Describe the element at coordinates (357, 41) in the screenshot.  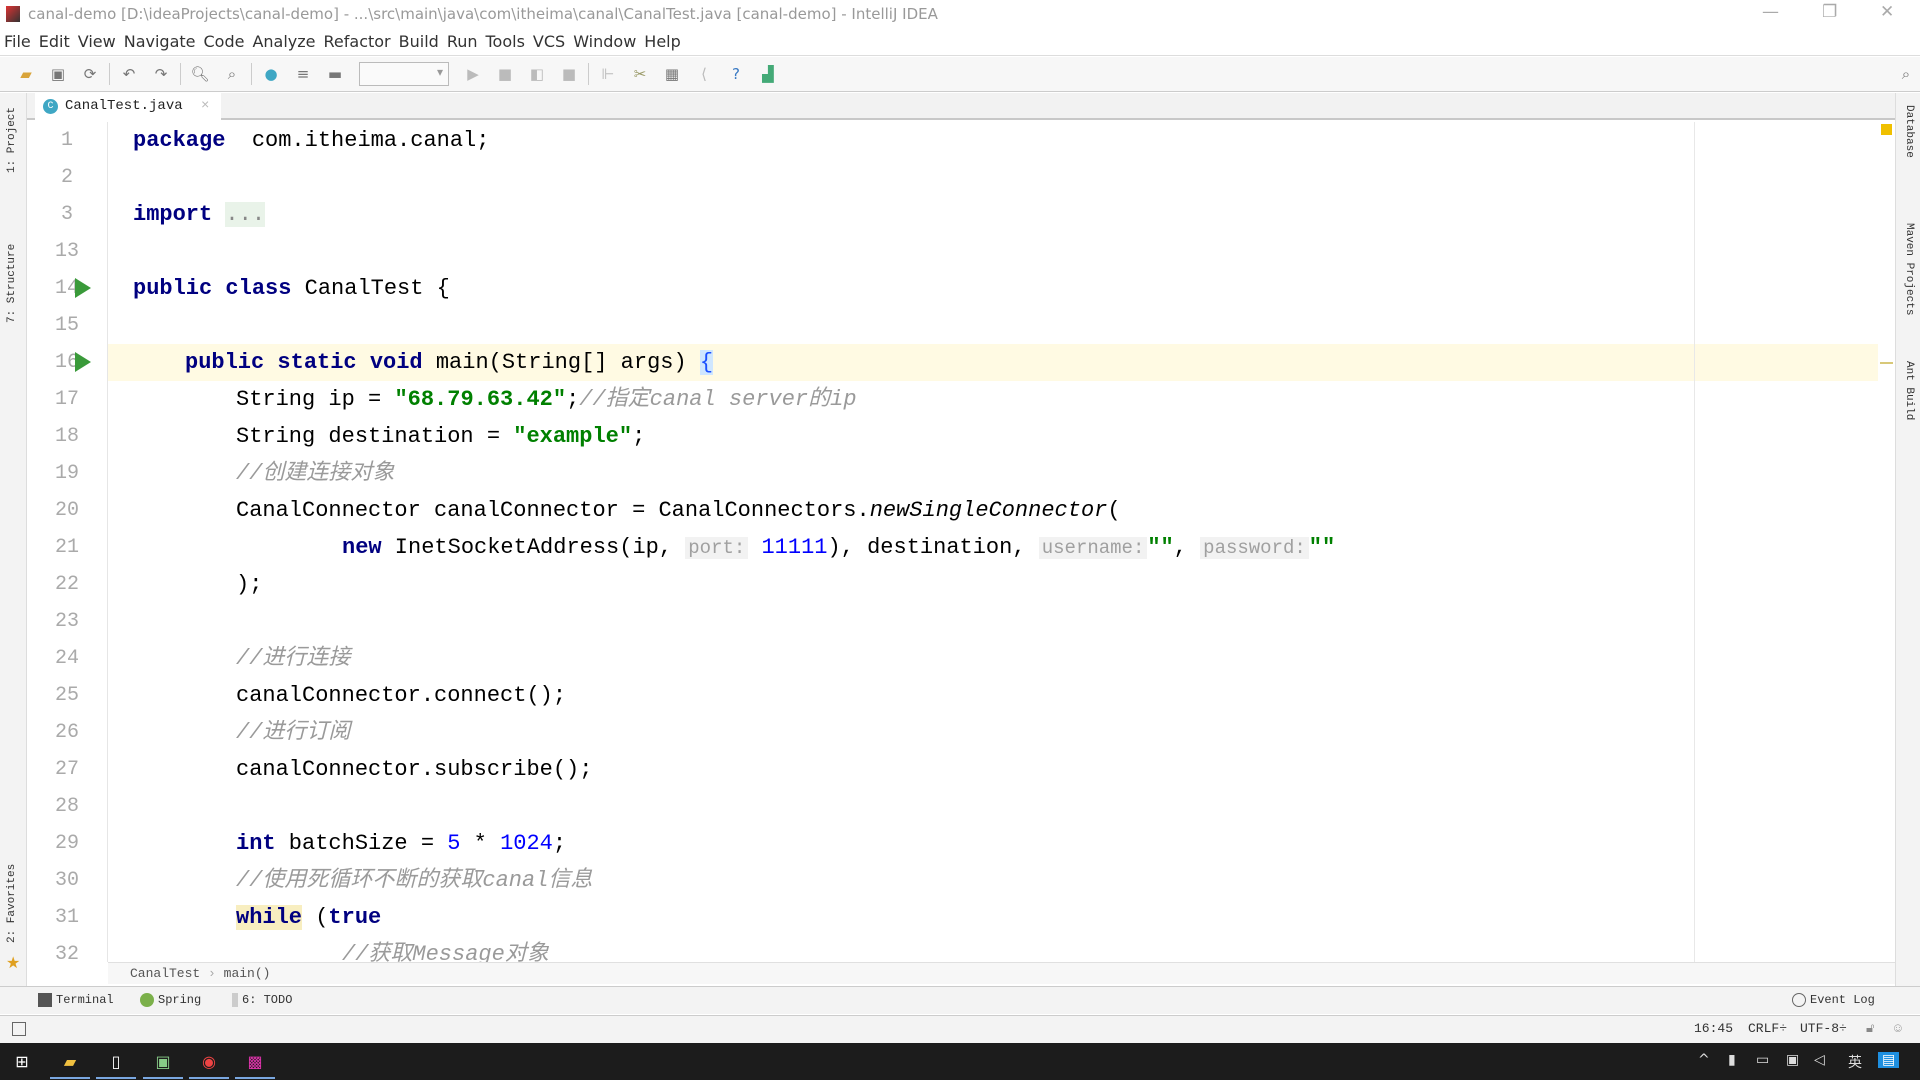
I see `menu-refactor: Refactor` at that location.